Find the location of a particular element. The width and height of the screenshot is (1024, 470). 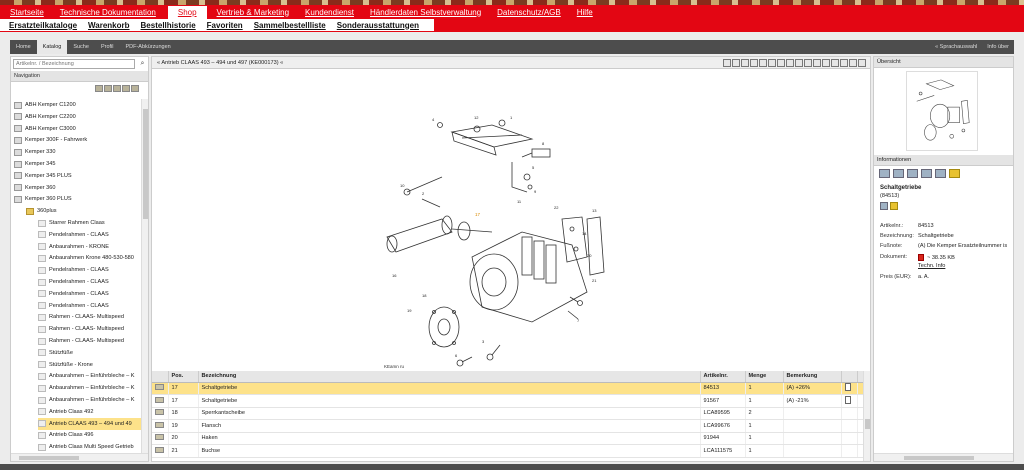

tree-item: Kemper 300F - Fahrwerk is located at coordinates (77, 140).